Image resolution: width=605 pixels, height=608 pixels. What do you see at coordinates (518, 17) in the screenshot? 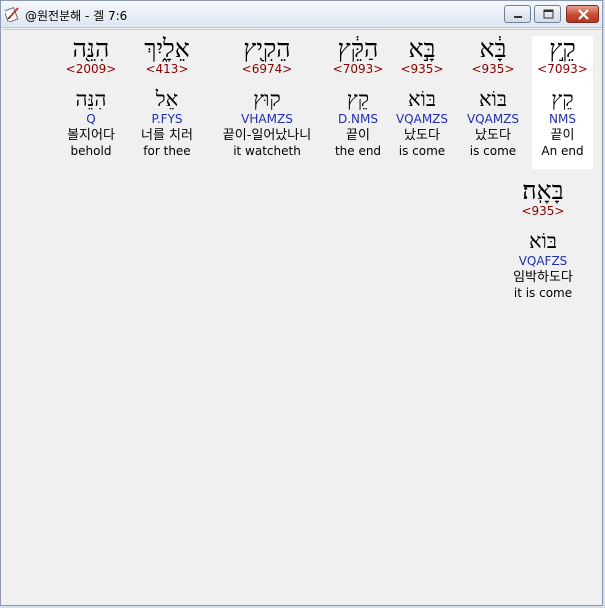
I see `minimize-icon` at bounding box center [518, 17].